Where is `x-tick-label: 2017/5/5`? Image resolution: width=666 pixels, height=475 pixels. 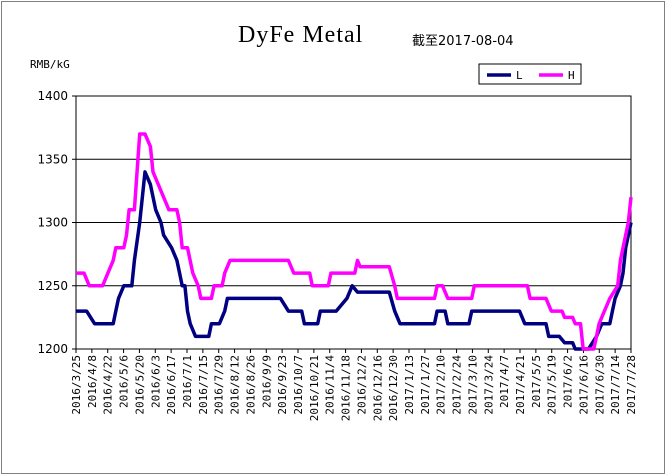
x-tick-label: 2017/5/5 is located at coordinates (536, 381).